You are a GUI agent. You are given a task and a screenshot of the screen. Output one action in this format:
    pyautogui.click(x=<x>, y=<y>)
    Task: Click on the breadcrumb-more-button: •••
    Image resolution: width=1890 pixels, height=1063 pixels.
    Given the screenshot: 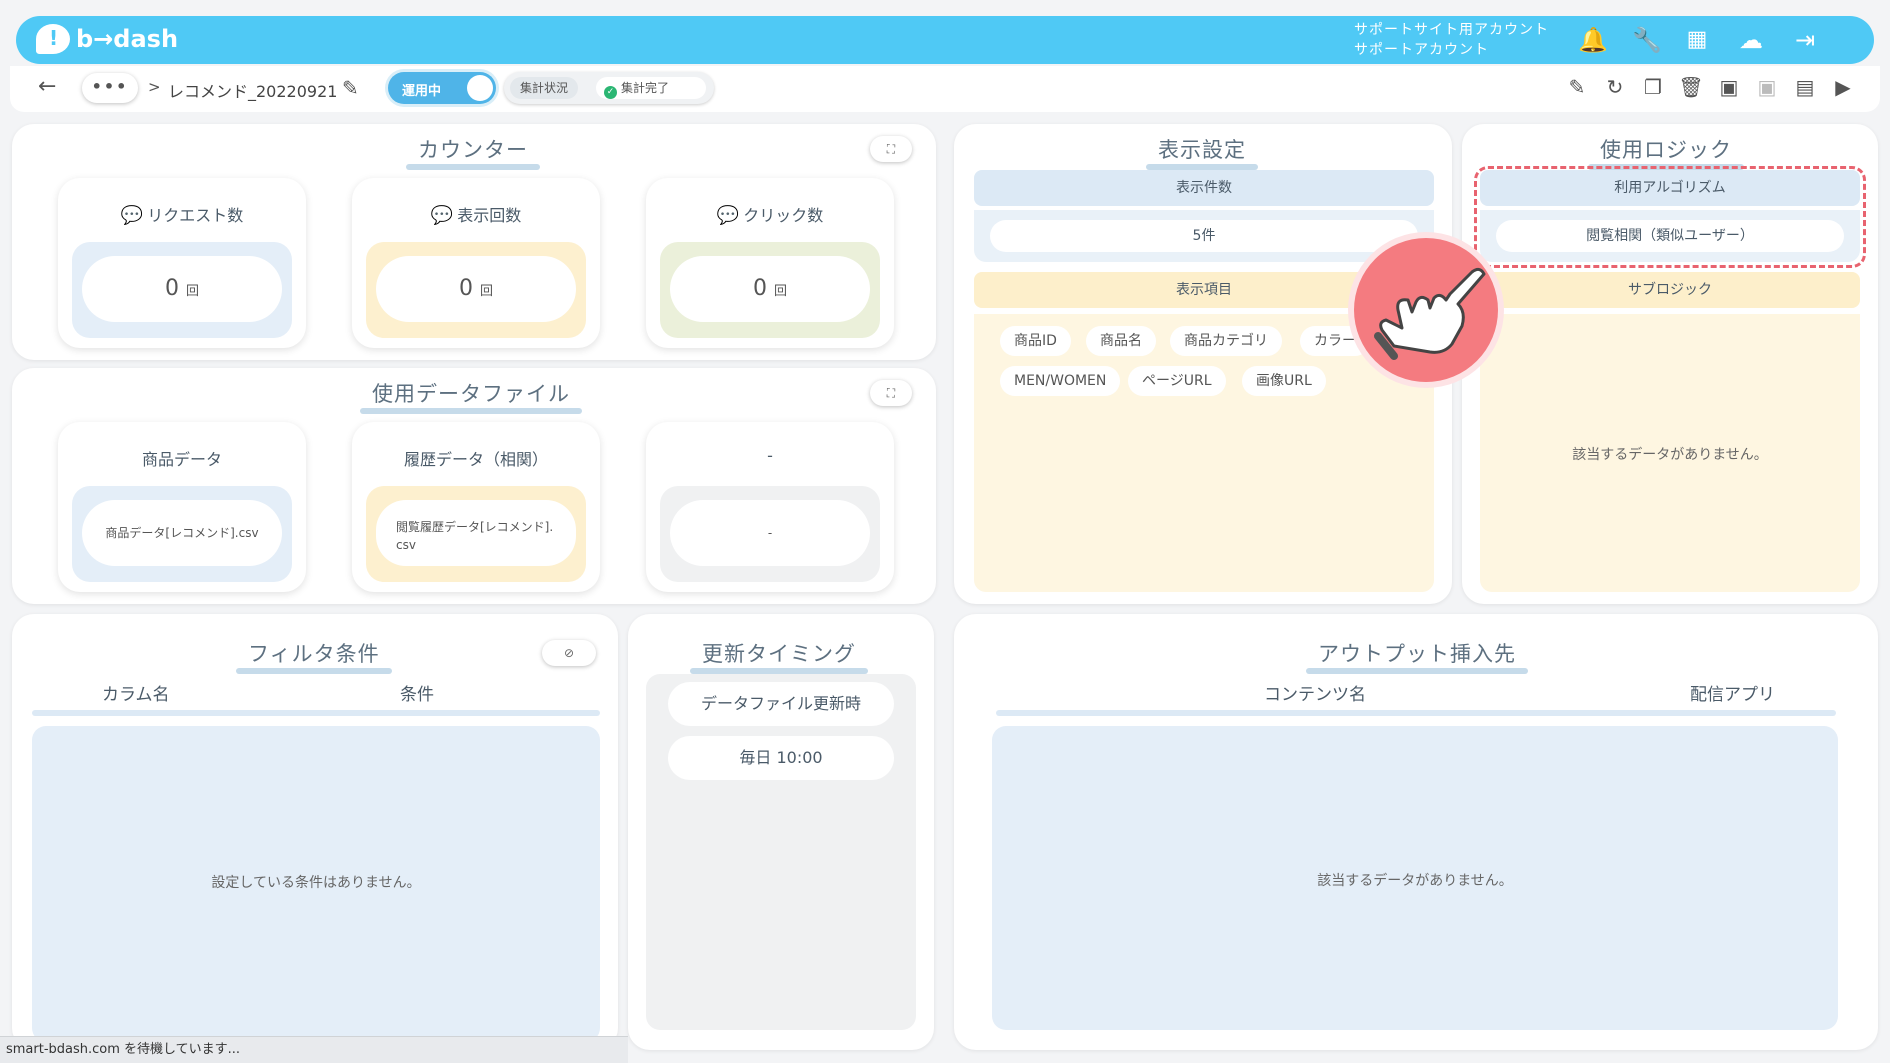 What is the action you would take?
    pyautogui.click(x=110, y=88)
    